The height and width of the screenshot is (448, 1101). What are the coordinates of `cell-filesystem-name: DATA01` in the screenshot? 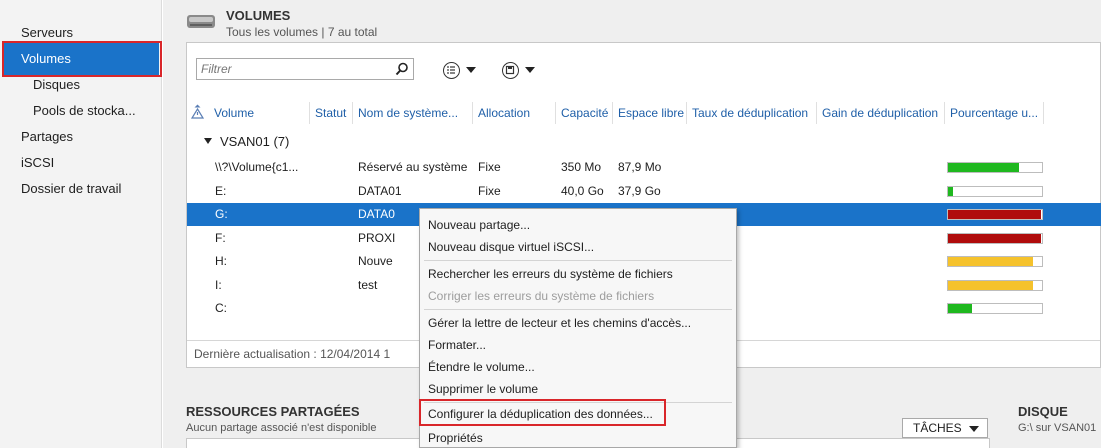 It's located at (380, 191).